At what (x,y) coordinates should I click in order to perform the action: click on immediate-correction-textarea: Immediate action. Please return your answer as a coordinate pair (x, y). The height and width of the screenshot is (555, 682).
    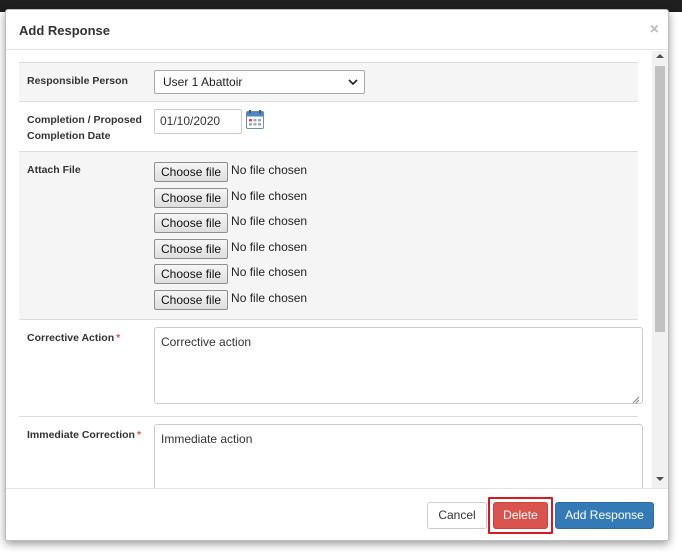
    Looking at the image, I should click on (398, 456).